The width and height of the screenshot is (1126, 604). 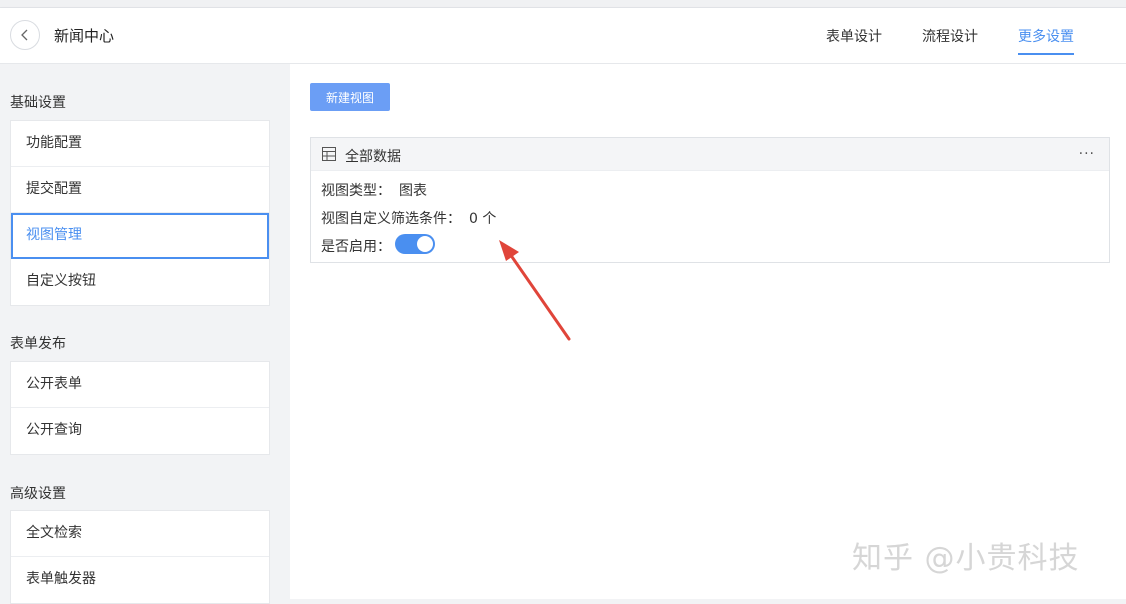 What do you see at coordinates (373, 157) in the screenshot?
I see `view-card-title: 全部数据` at bounding box center [373, 157].